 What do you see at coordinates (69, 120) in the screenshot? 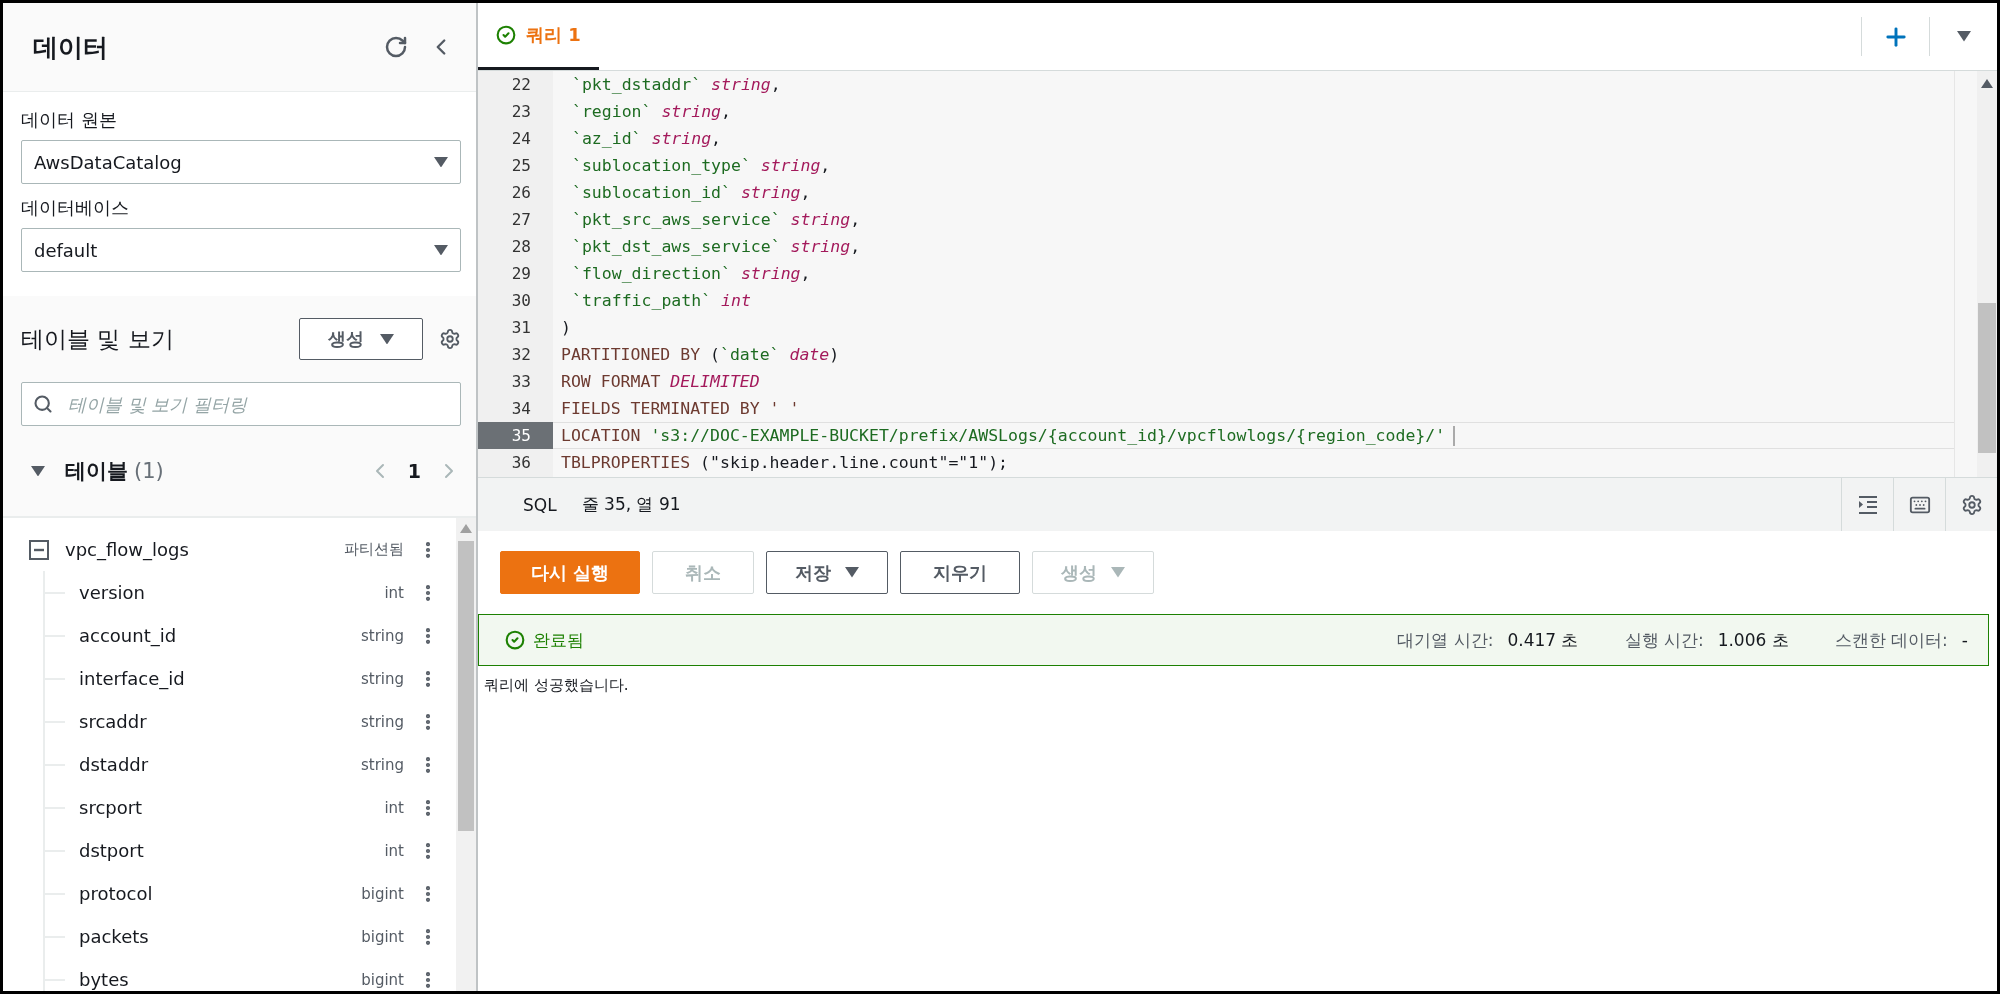
I see `field-label: 데이터 원본` at bounding box center [69, 120].